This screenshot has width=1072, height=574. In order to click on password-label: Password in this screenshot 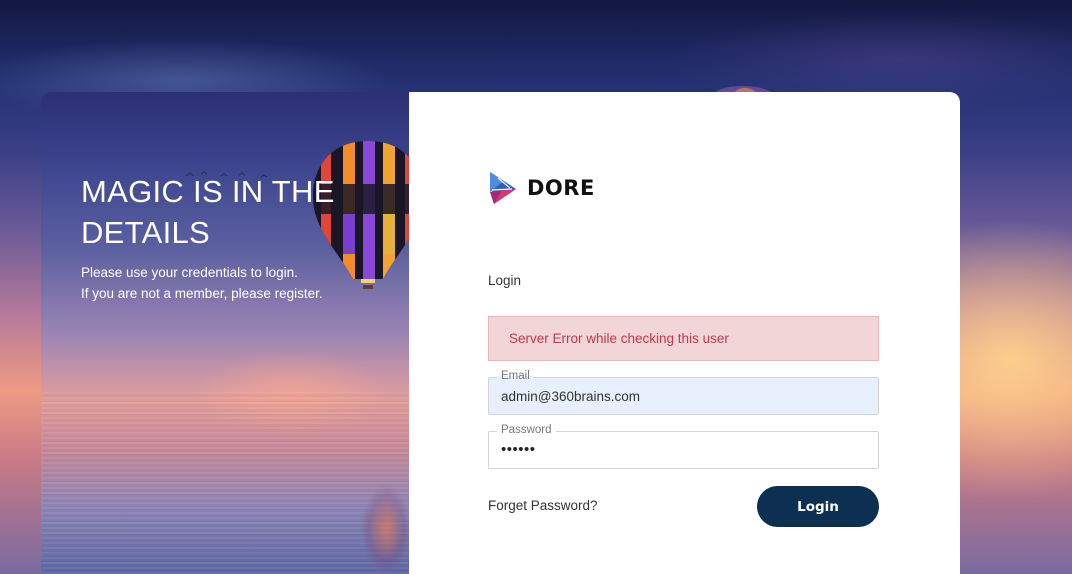, I will do `click(526, 430)`.